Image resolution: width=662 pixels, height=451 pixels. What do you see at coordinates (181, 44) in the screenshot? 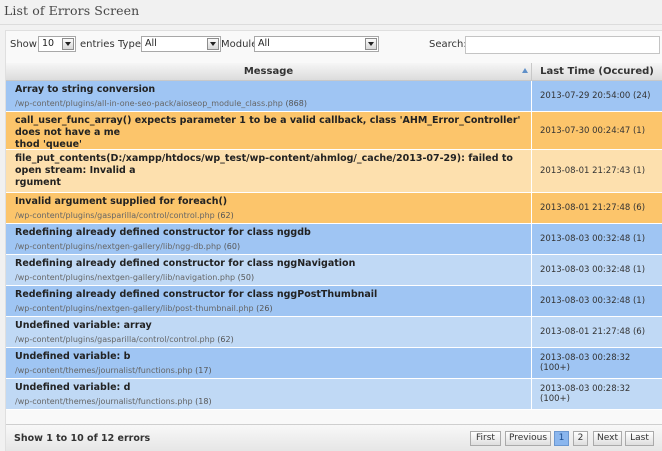
I see `type-select: All` at bounding box center [181, 44].